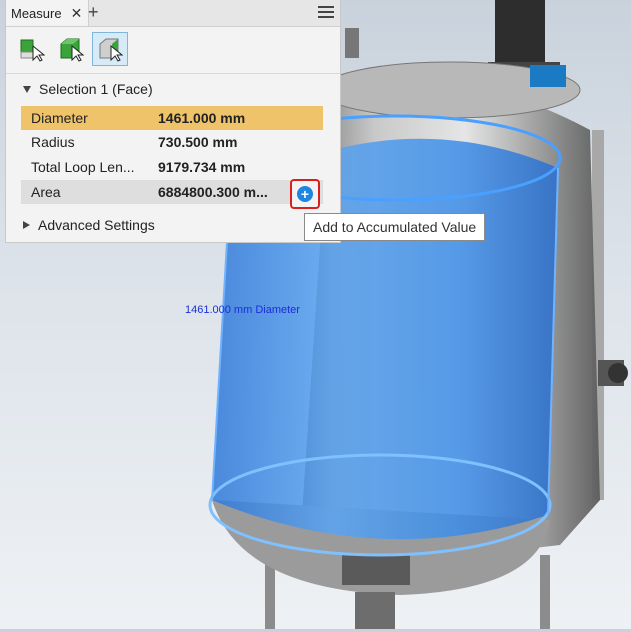 The image size is (631, 632). I want to click on measure-distance-button, so click(32, 49).